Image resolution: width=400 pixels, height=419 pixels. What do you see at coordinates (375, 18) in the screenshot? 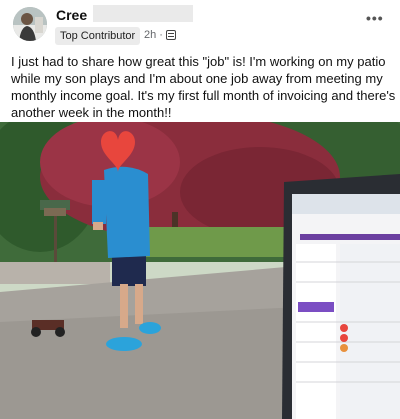
I see `more-options-icon: •••` at bounding box center [375, 18].